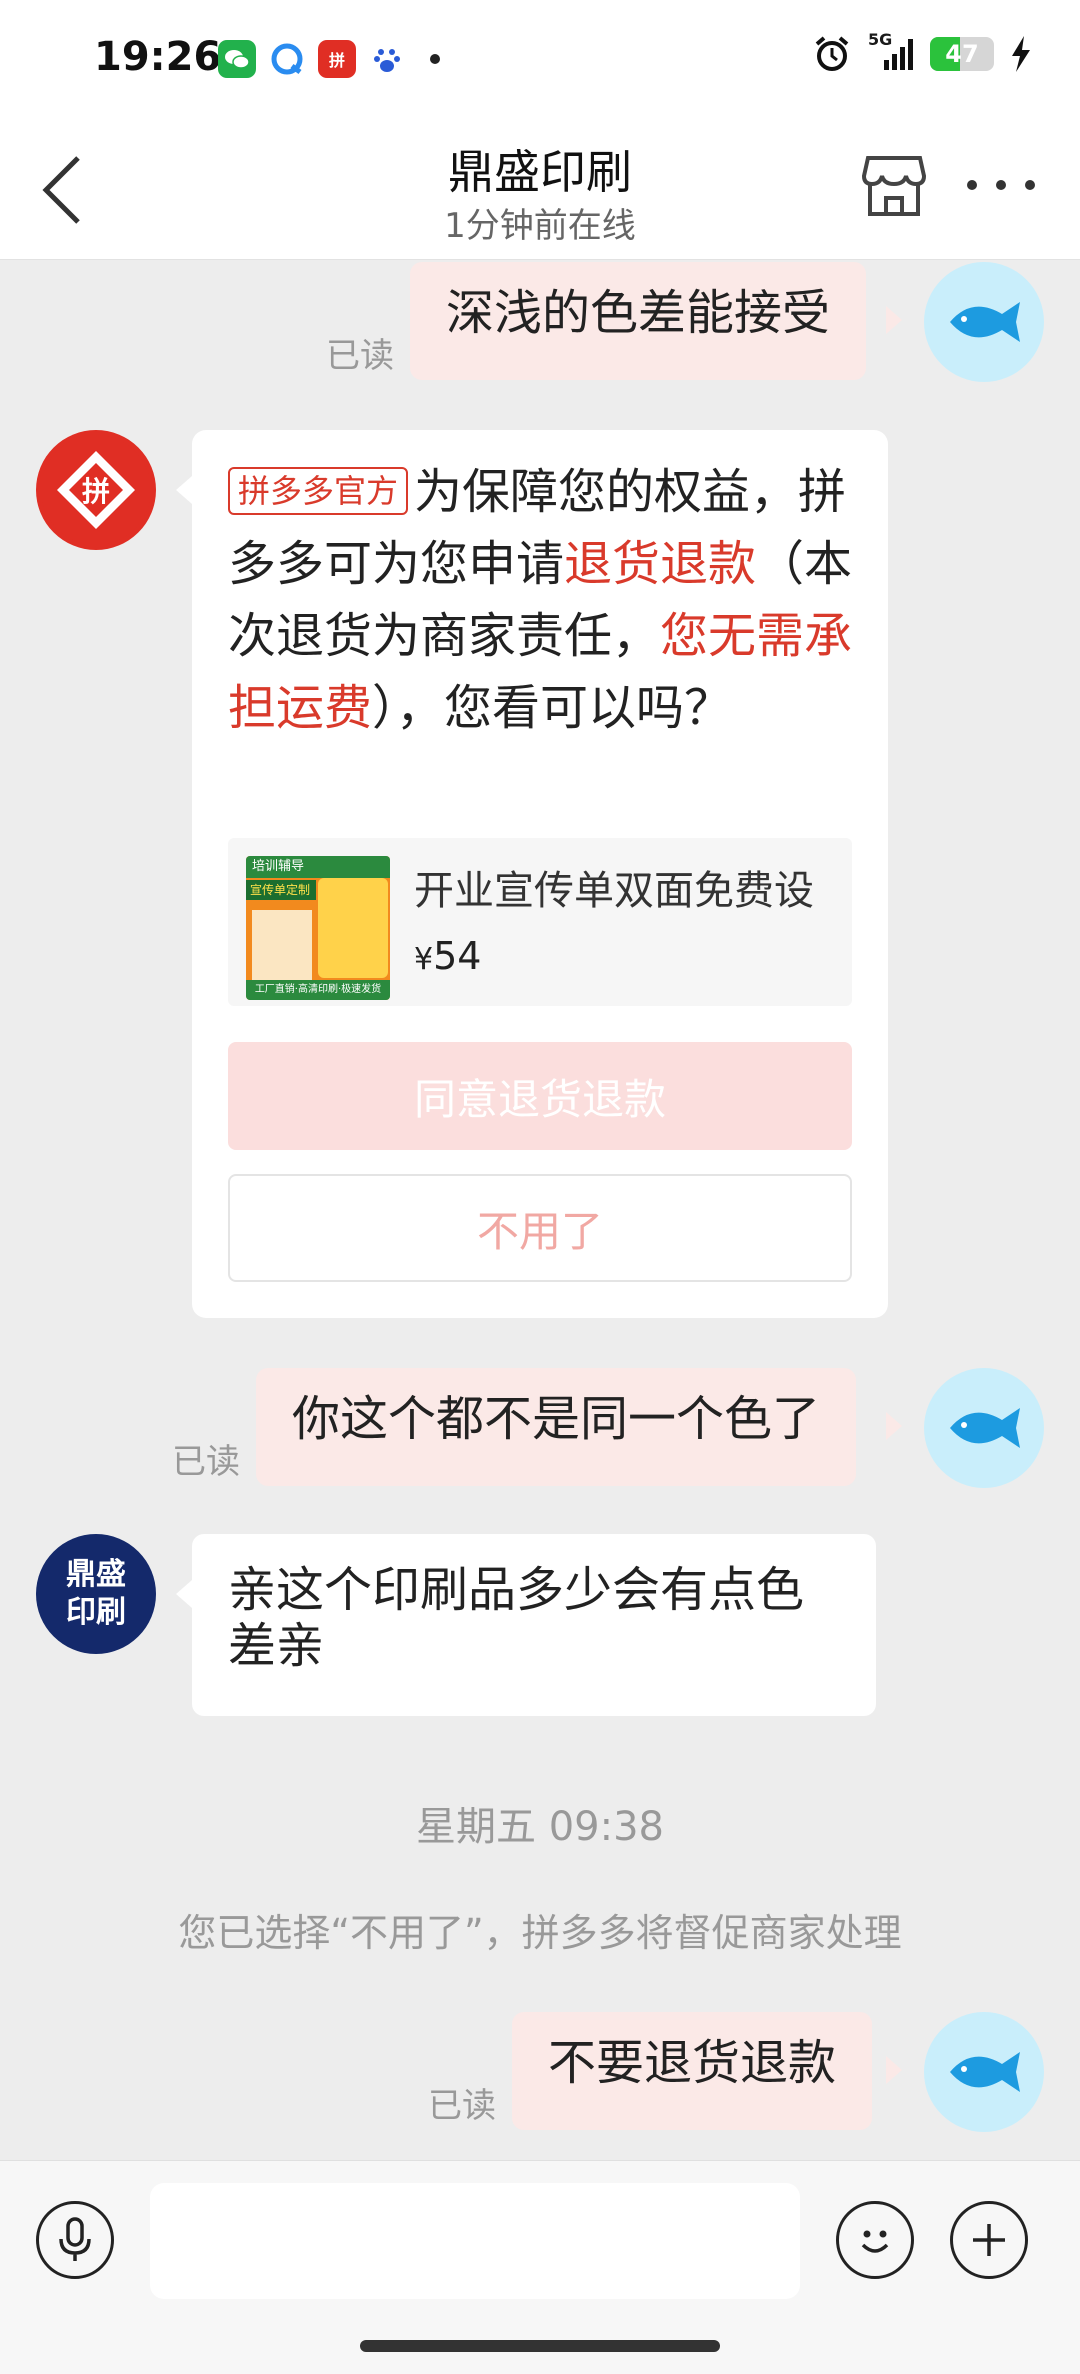 The height and width of the screenshot is (2374, 1080). I want to click on shop-message-bubble: 亲这个印刷品多少会有点色差亲, so click(534, 1625).